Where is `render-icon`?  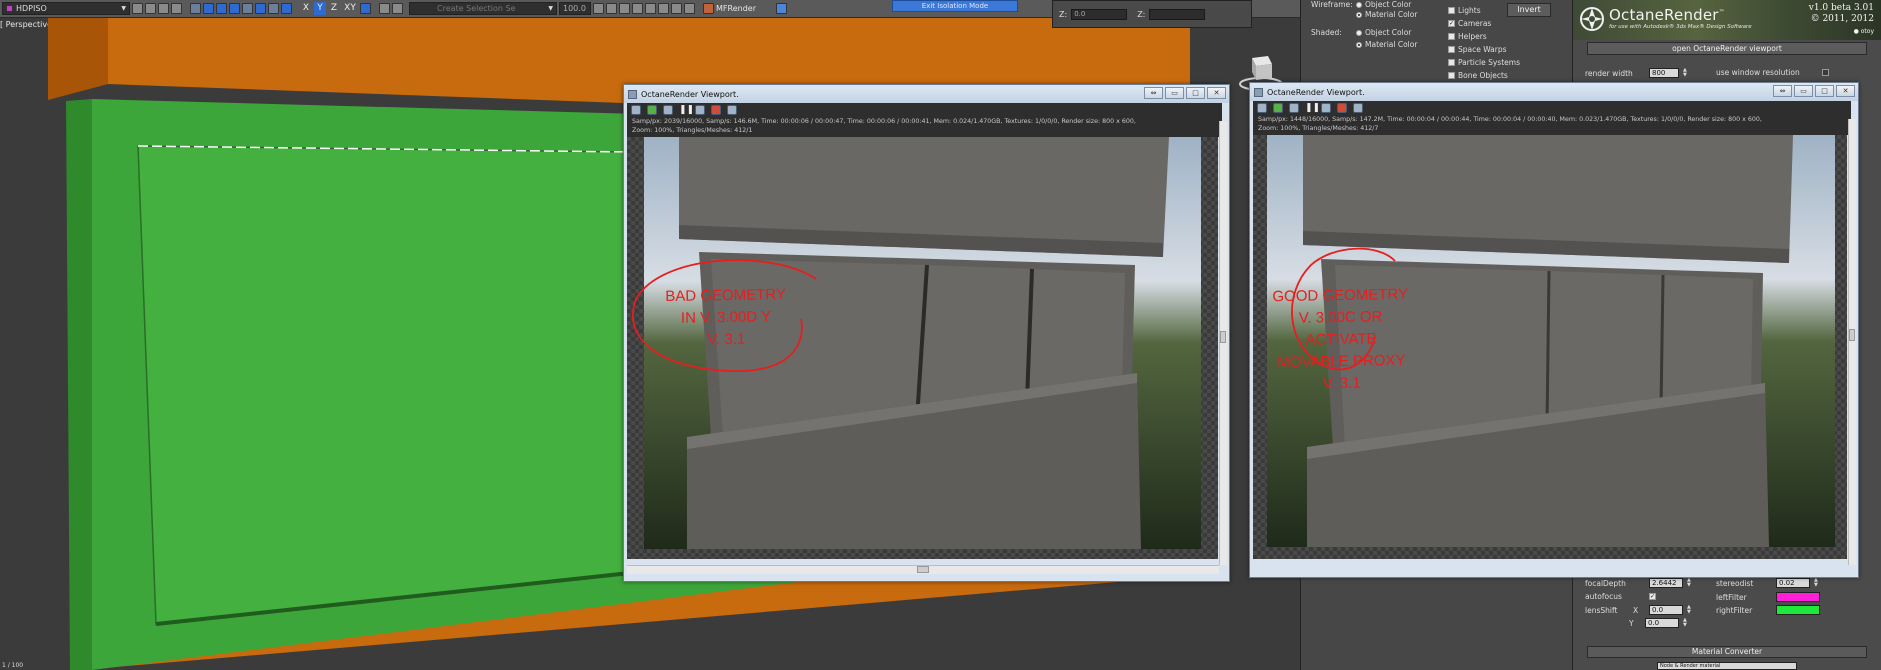 render-icon is located at coordinates (663, 8).